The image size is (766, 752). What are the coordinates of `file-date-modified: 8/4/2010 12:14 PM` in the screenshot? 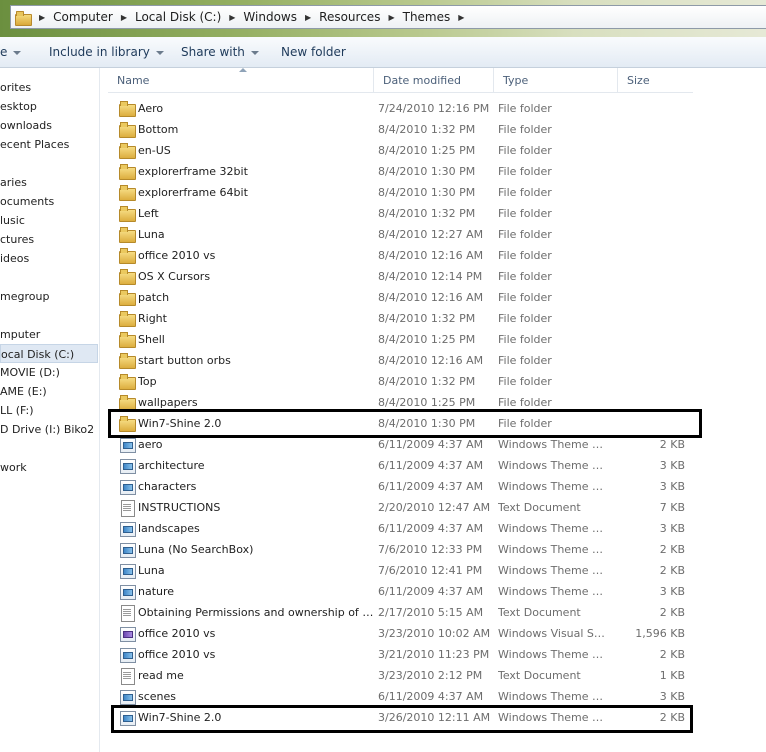 It's located at (430, 276).